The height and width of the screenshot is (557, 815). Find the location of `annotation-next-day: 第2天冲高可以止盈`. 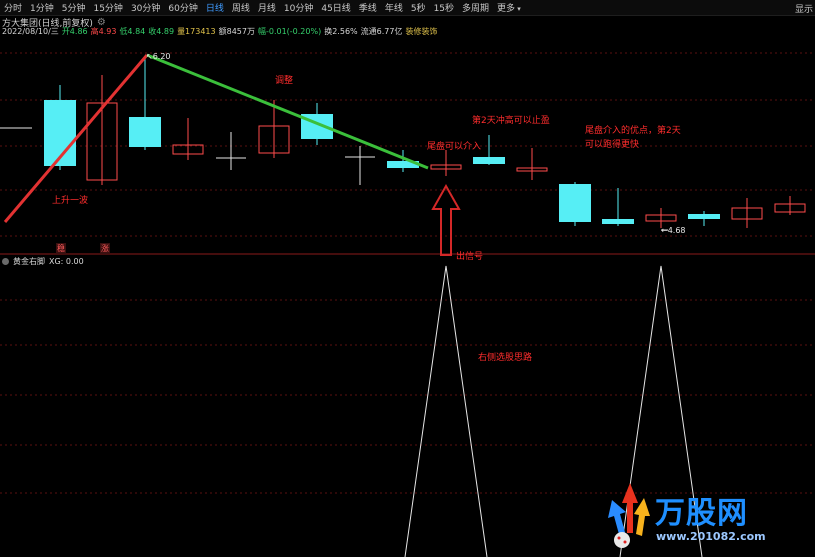

annotation-next-day: 第2天冲高可以止盈 is located at coordinates (511, 121).